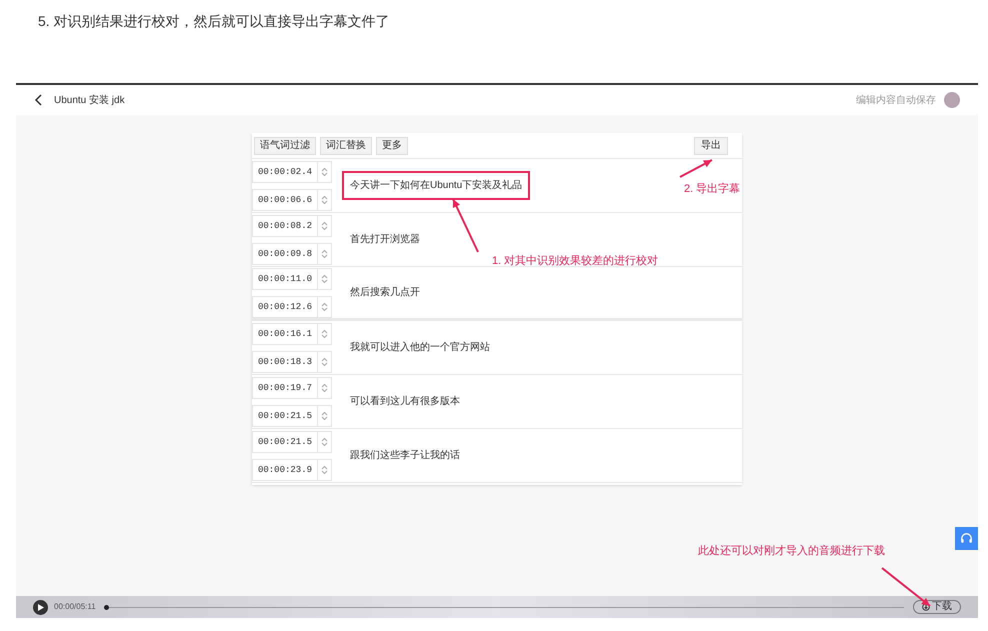 Image resolution: width=988 pixels, height=631 pixels. Describe the element at coordinates (285, 171) in the screenshot. I see `time-field: 00:00:02.4` at that location.